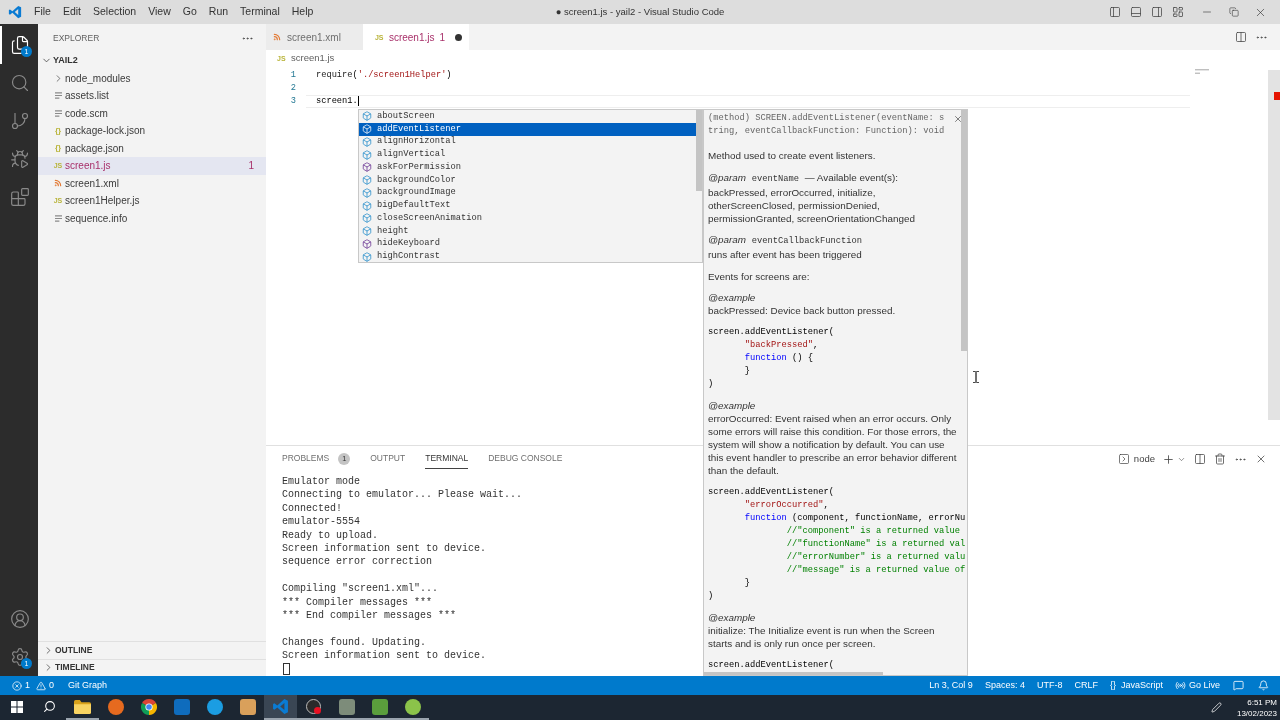 Image resolution: width=1280 pixels, height=720 pixels. Describe the element at coordinates (1203, 71) in the screenshot. I see `minimap` at that location.